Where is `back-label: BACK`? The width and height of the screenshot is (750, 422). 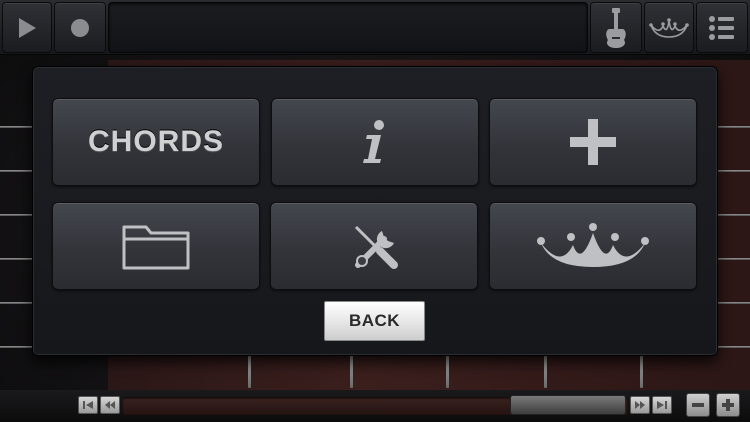 back-label: BACK is located at coordinates (374, 320).